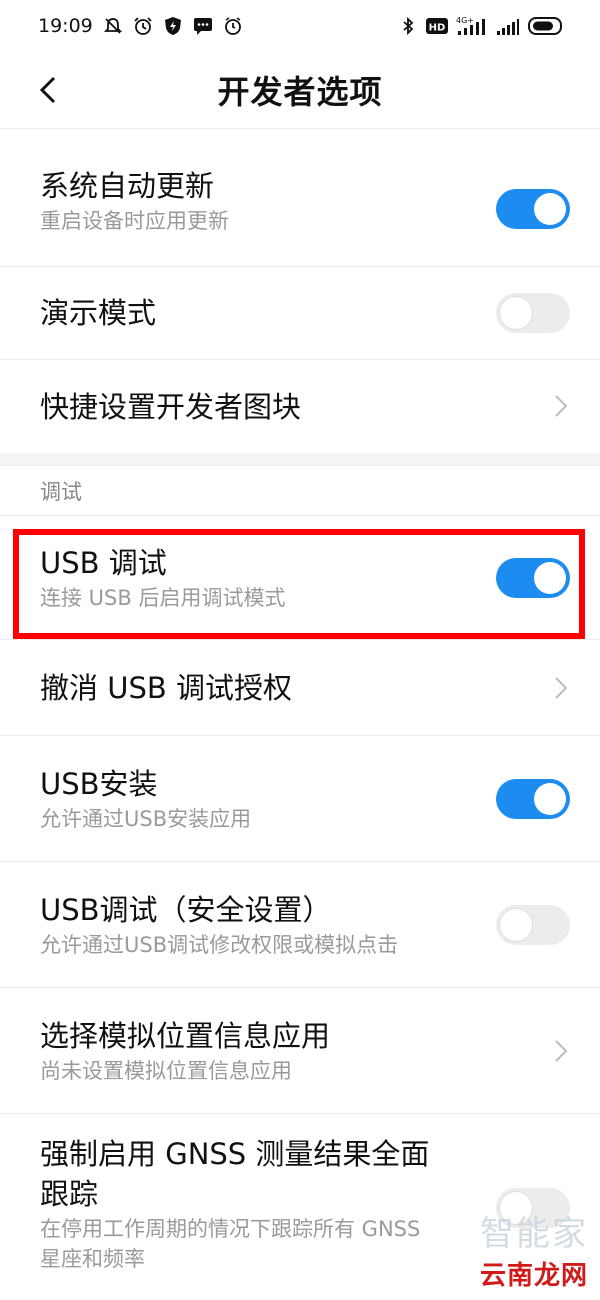  Describe the element at coordinates (533, 209) in the screenshot. I see `system-auto-update-toggle` at that location.